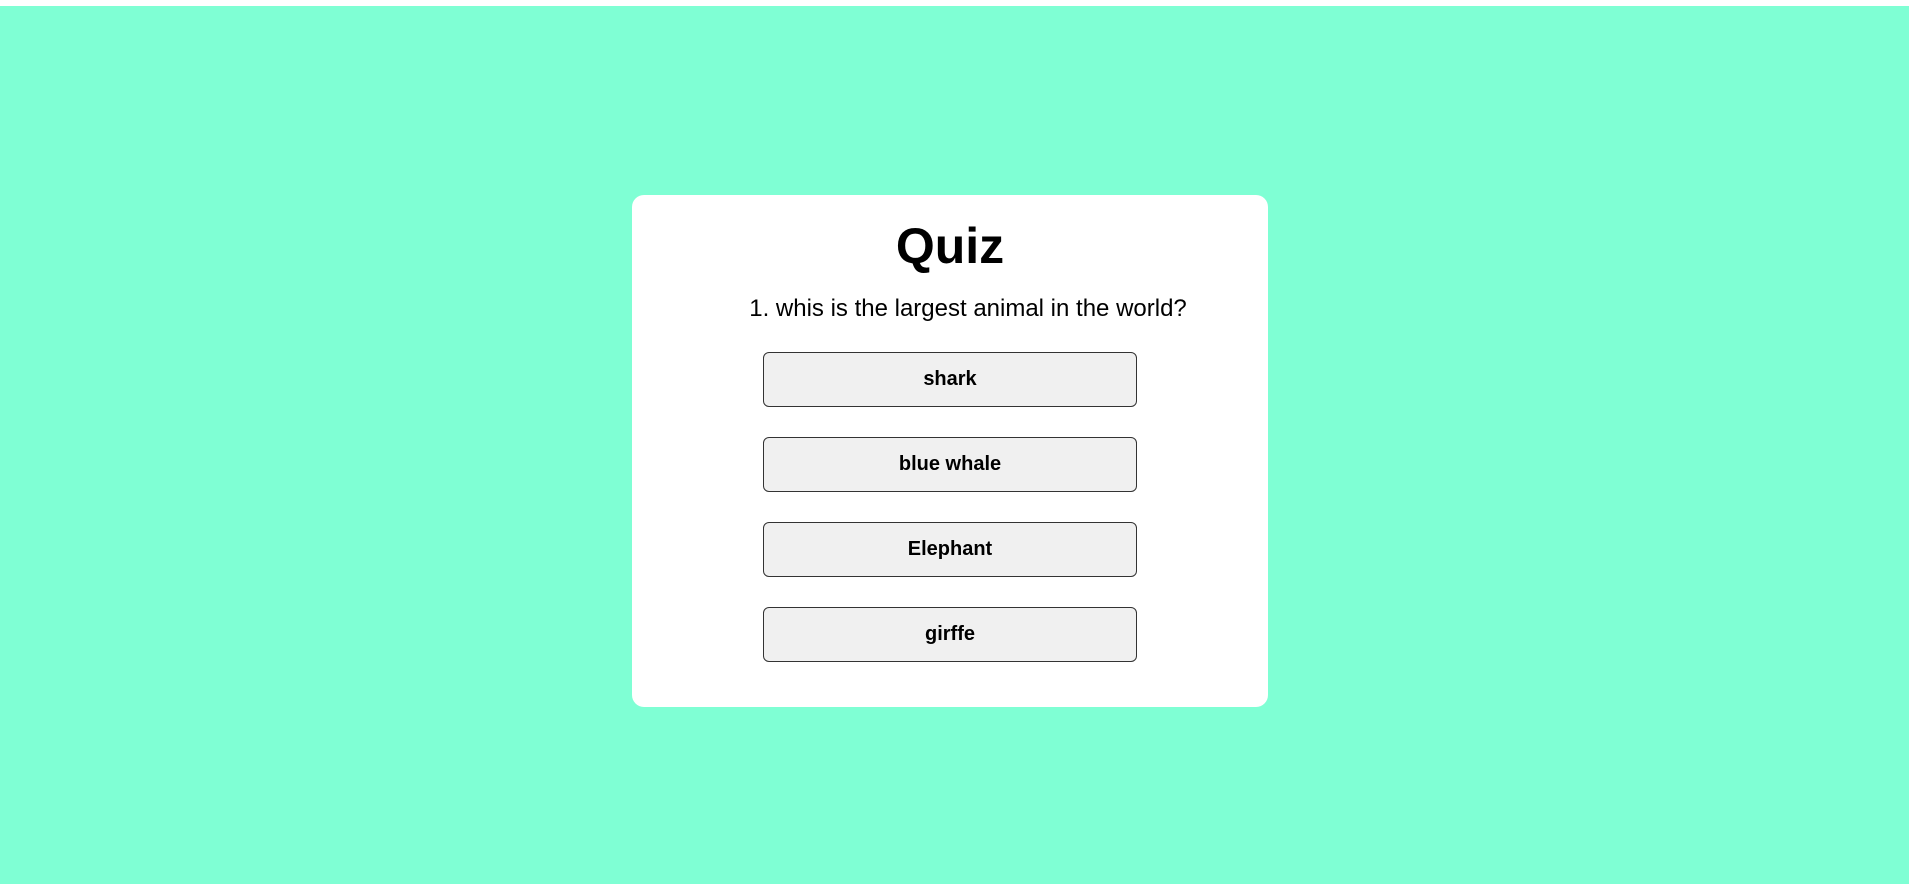 The width and height of the screenshot is (1909, 884). I want to click on answer-button-blue-whale: blue whale, so click(950, 464).